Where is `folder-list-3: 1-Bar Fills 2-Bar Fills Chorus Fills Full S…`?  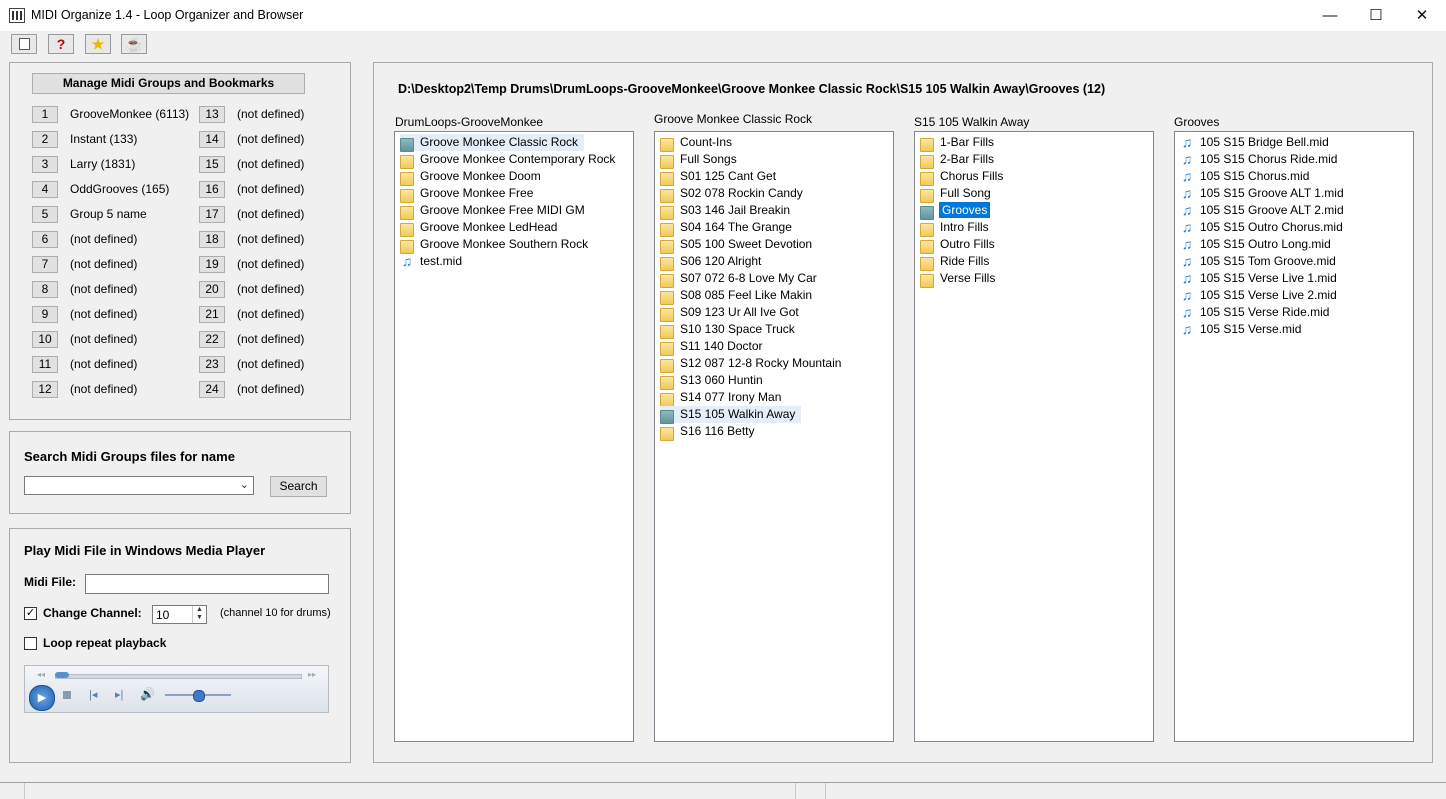 folder-list-3: 1-Bar Fills 2-Bar Fills Chorus Fills Full S… is located at coordinates (1034, 436).